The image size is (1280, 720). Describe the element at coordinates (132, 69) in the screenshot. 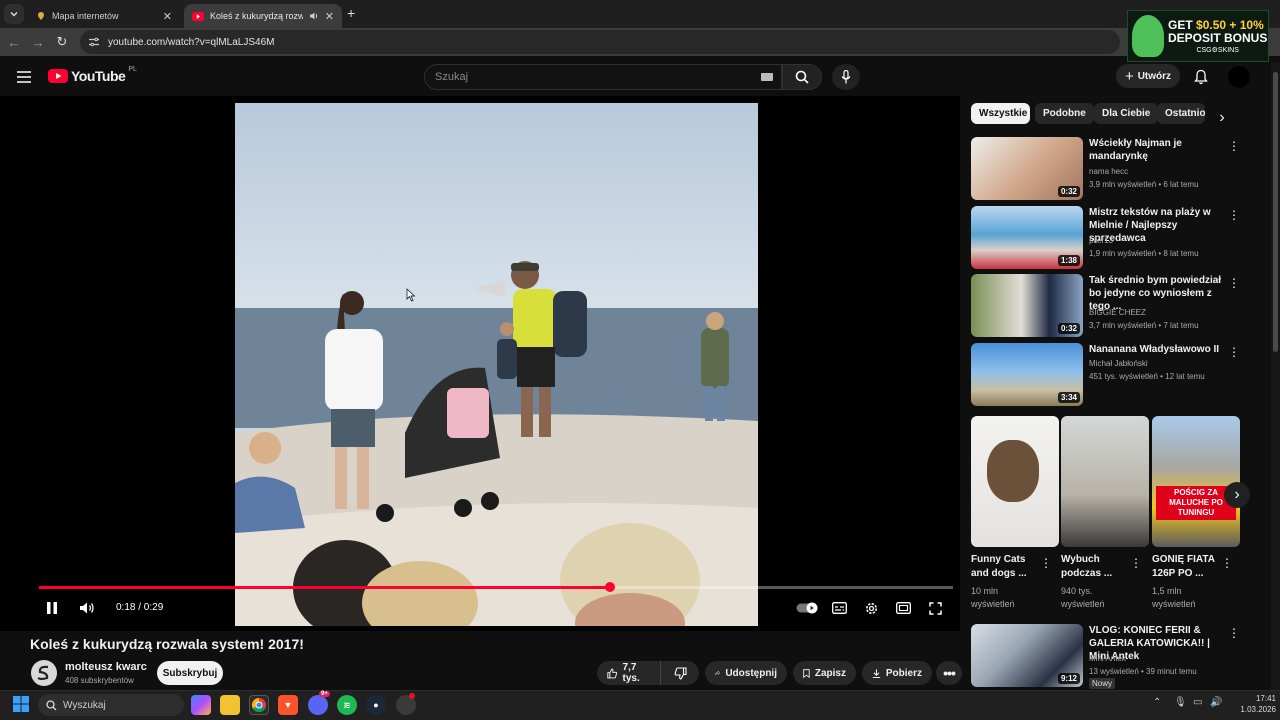

I see `country-code: PL` at that location.